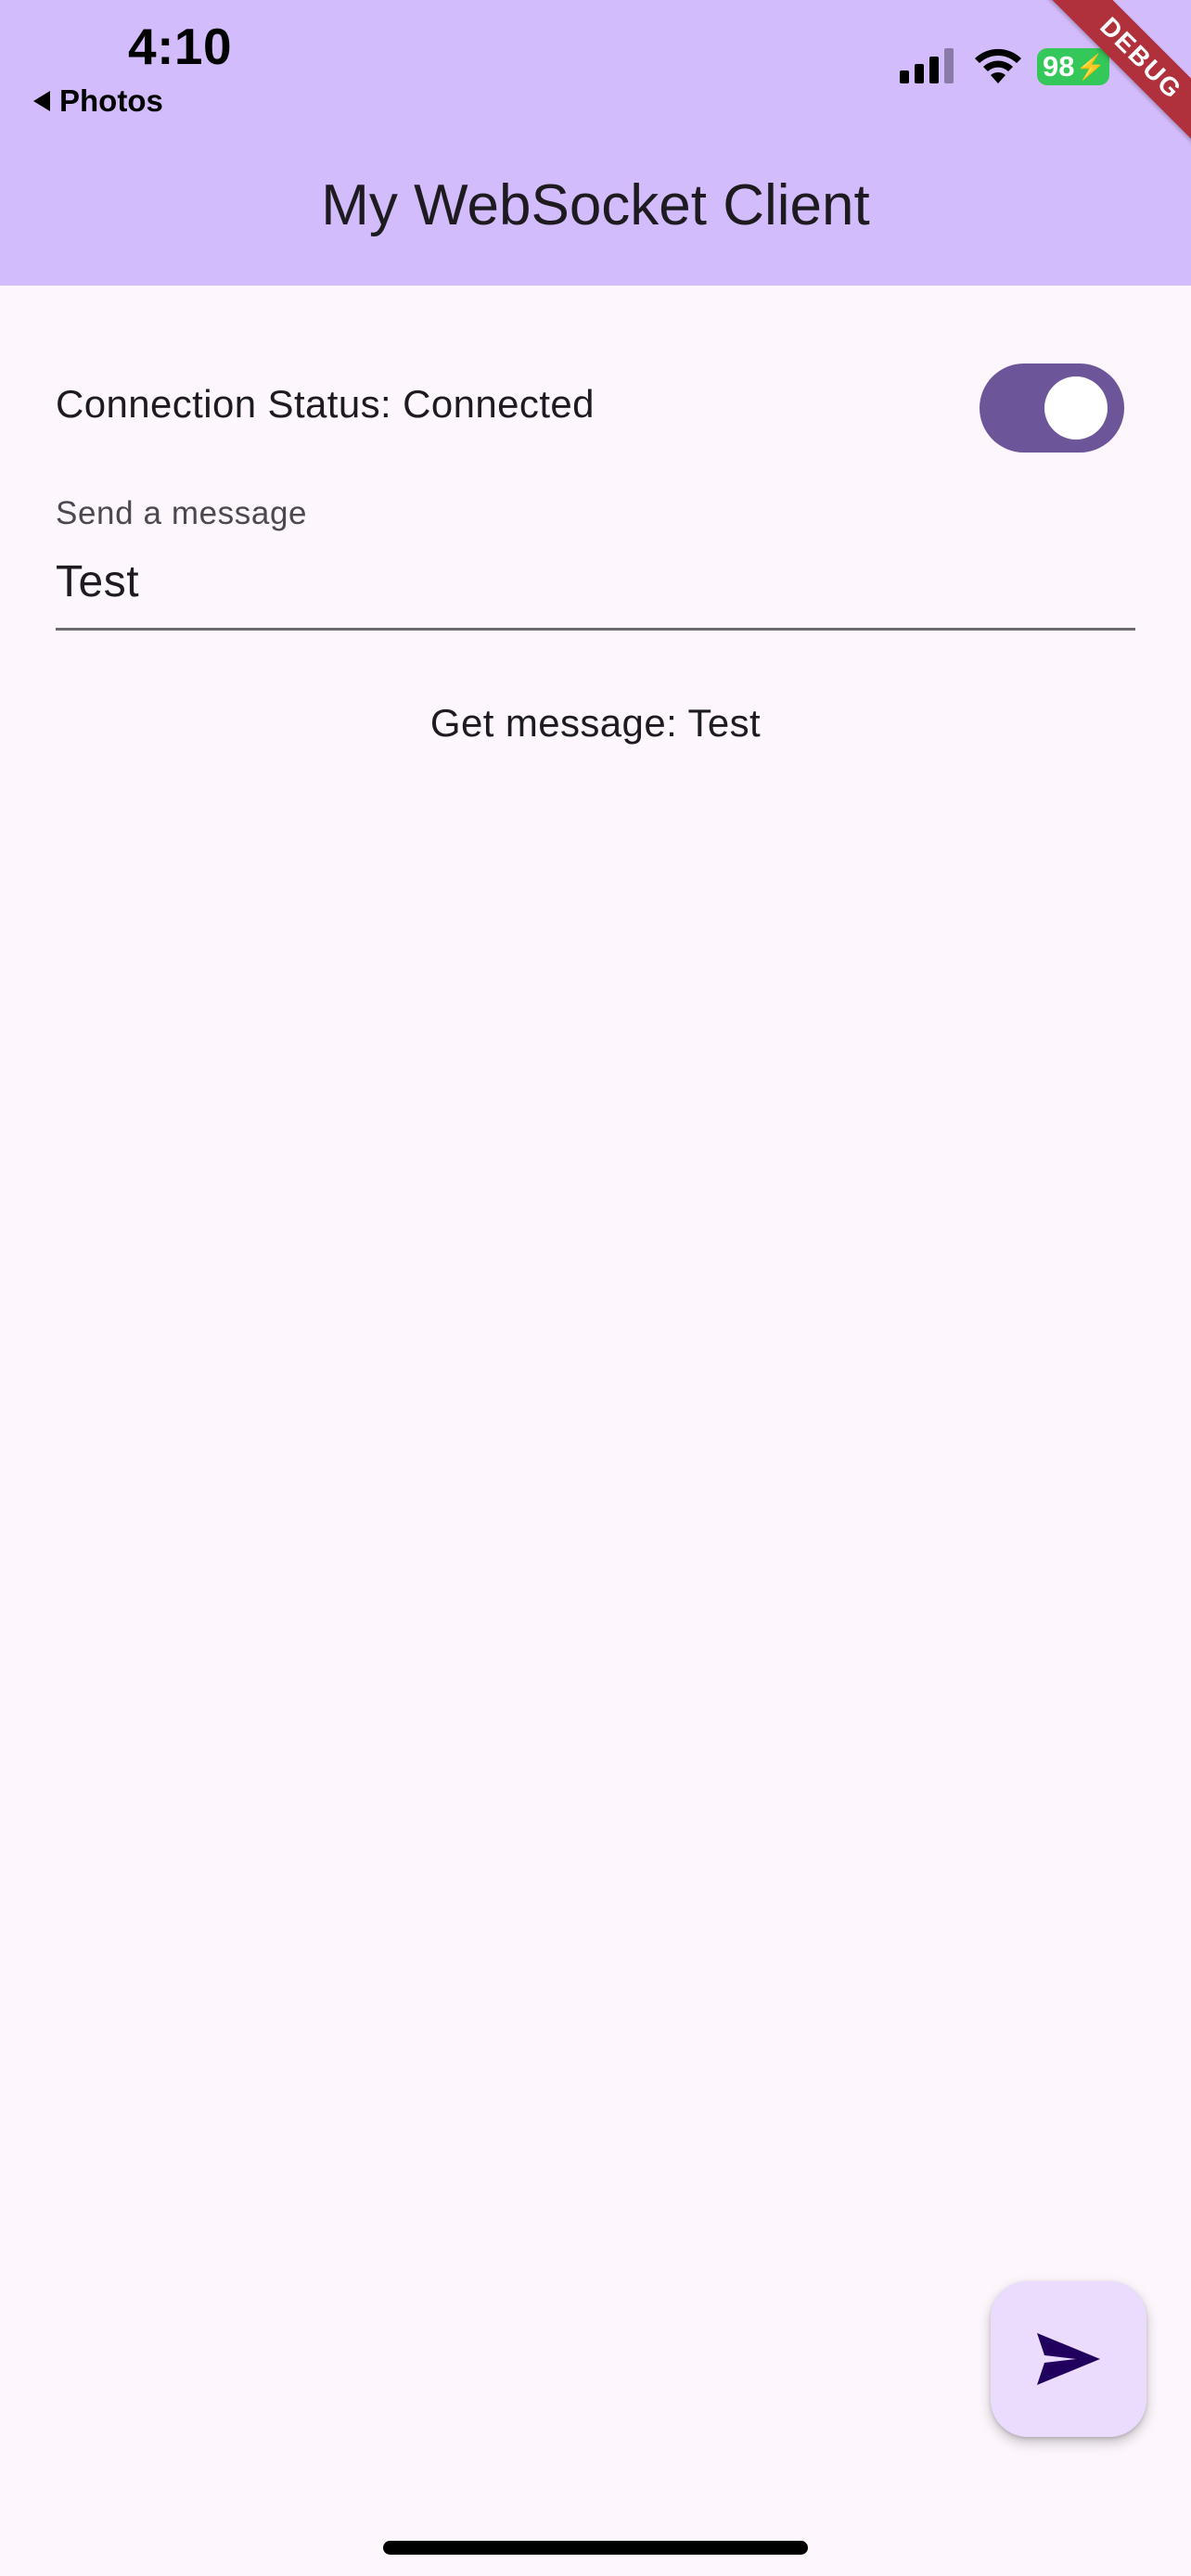  I want to click on page-title: My WebSocket Client, so click(595, 205).